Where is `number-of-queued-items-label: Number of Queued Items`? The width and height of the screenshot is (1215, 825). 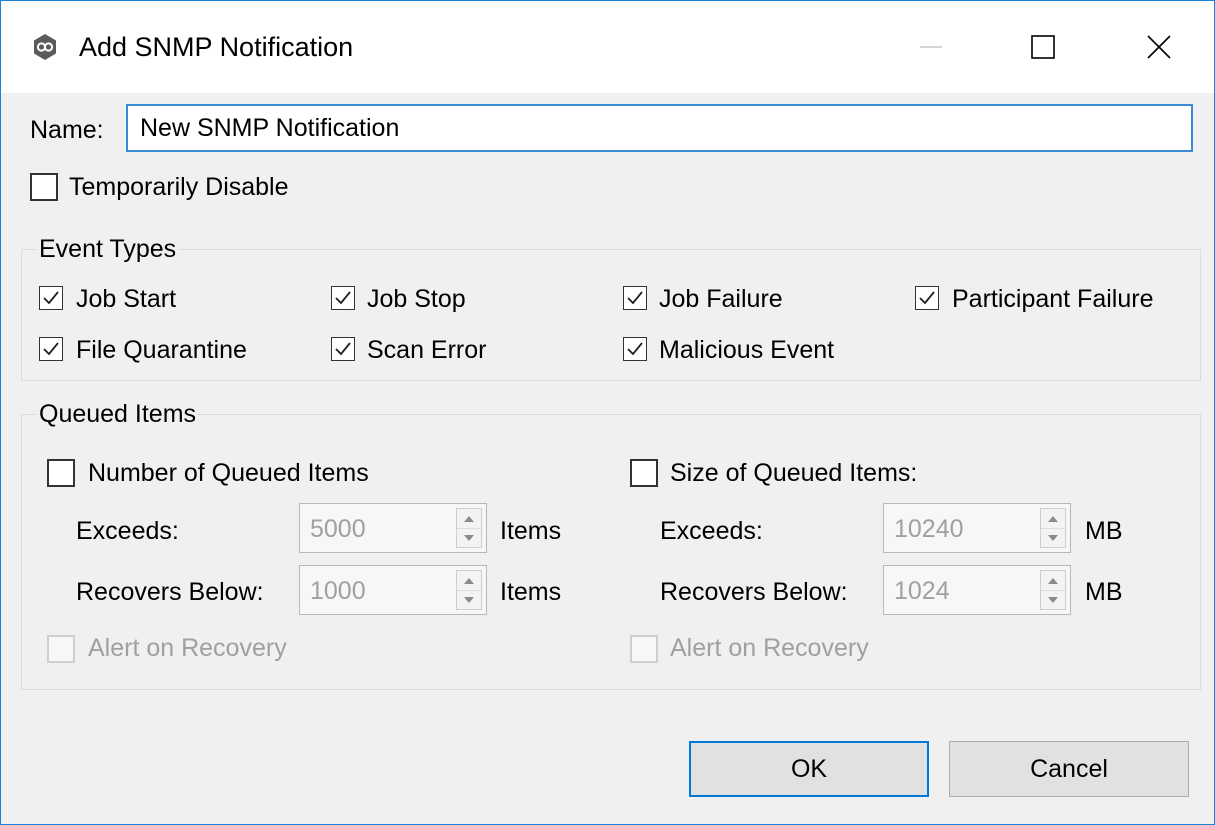 number-of-queued-items-label: Number of Queued Items is located at coordinates (228, 473).